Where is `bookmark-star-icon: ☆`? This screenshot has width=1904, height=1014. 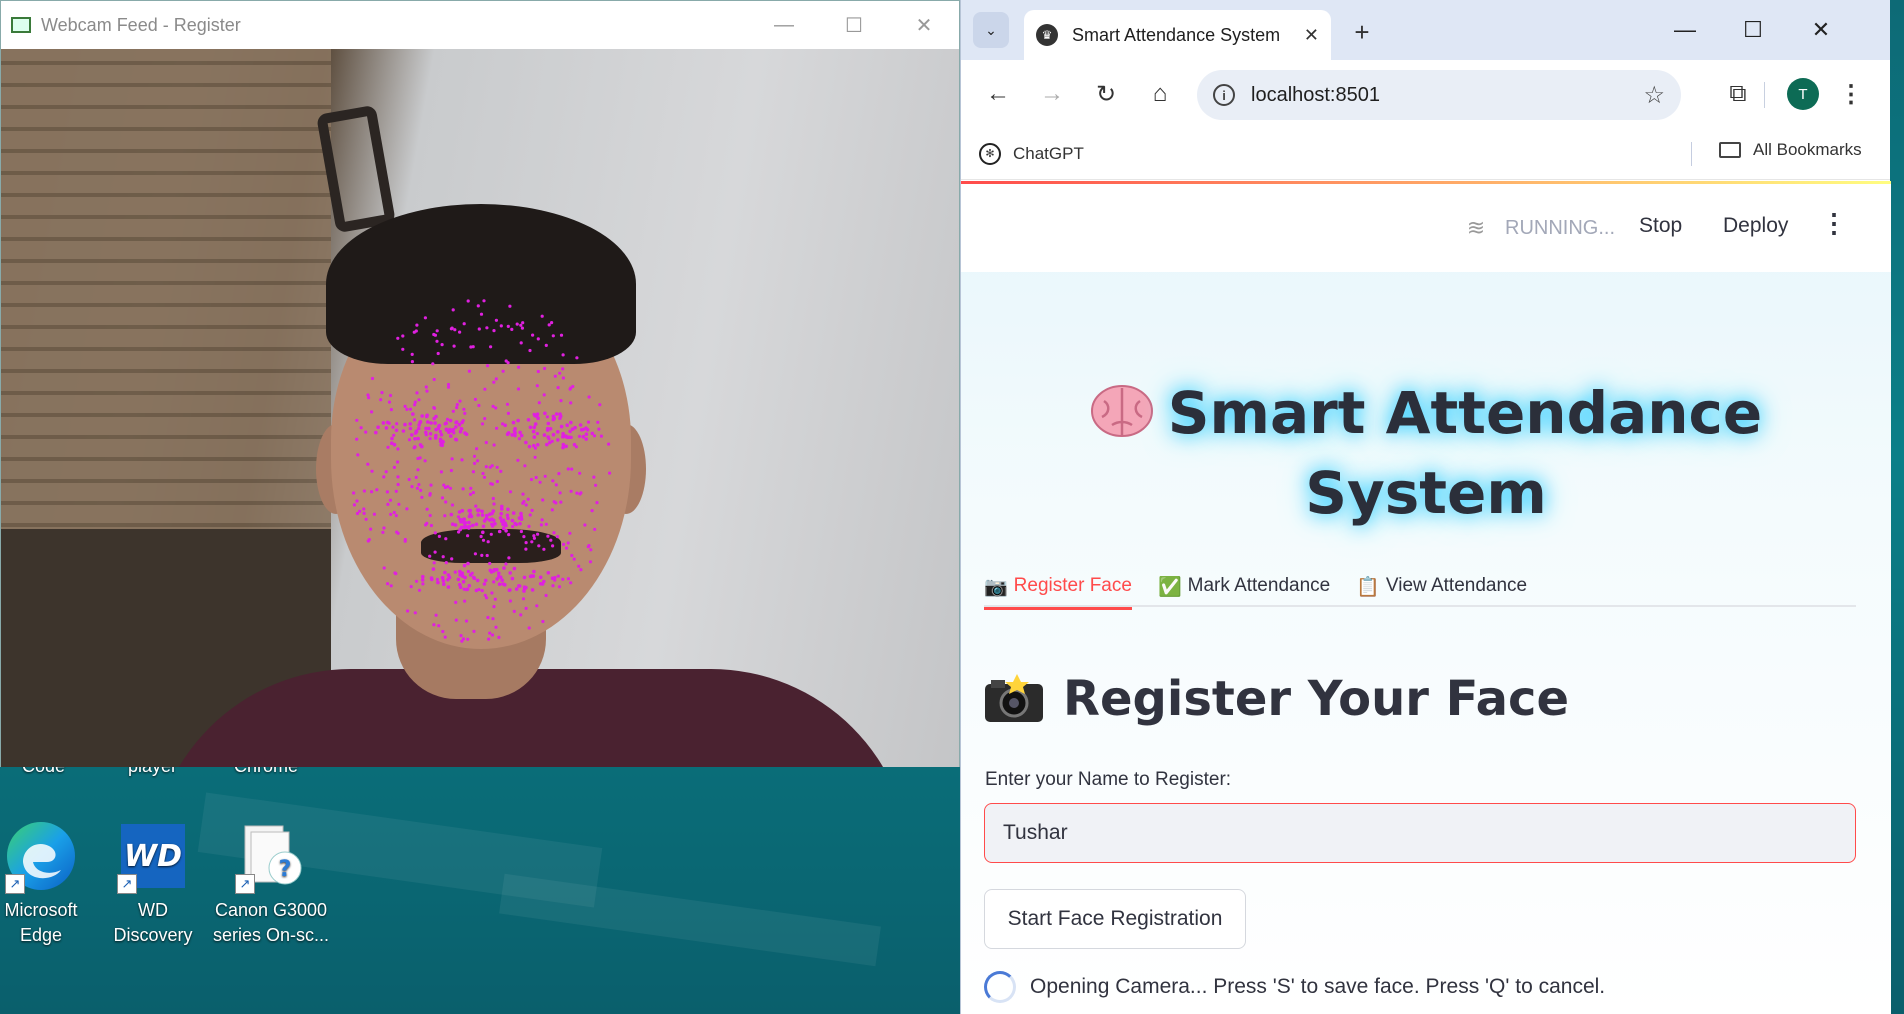
bookmark-star-icon: ☆ is located at coordinates (1654, 95).